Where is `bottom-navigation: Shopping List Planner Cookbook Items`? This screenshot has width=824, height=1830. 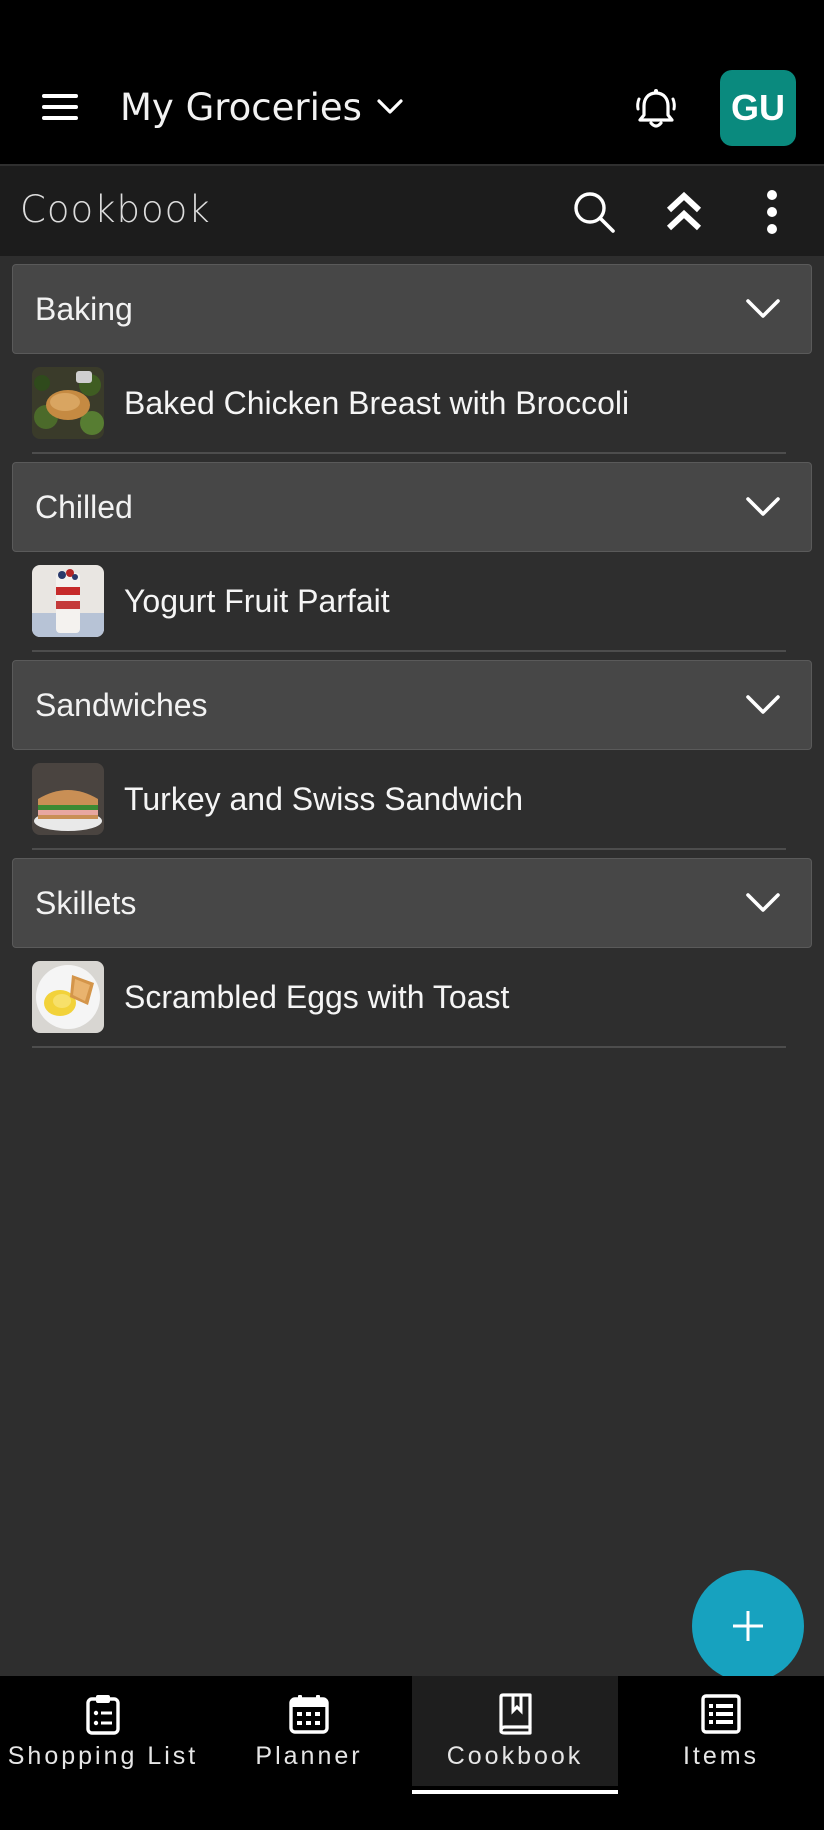 bottom-navigation: Shopping List Planner Cookbook Items is located at coordinates (412, 1753).